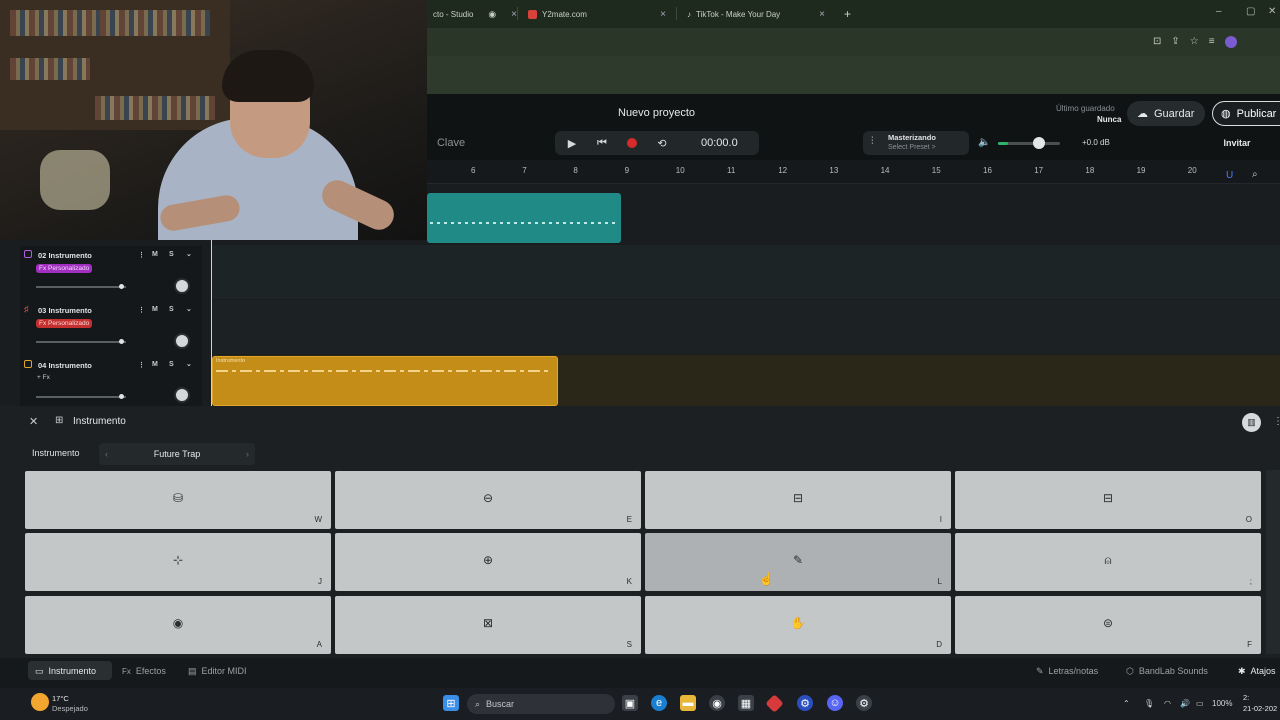  I want to click on chevron-left-icon: ‹, so click(106, 454).